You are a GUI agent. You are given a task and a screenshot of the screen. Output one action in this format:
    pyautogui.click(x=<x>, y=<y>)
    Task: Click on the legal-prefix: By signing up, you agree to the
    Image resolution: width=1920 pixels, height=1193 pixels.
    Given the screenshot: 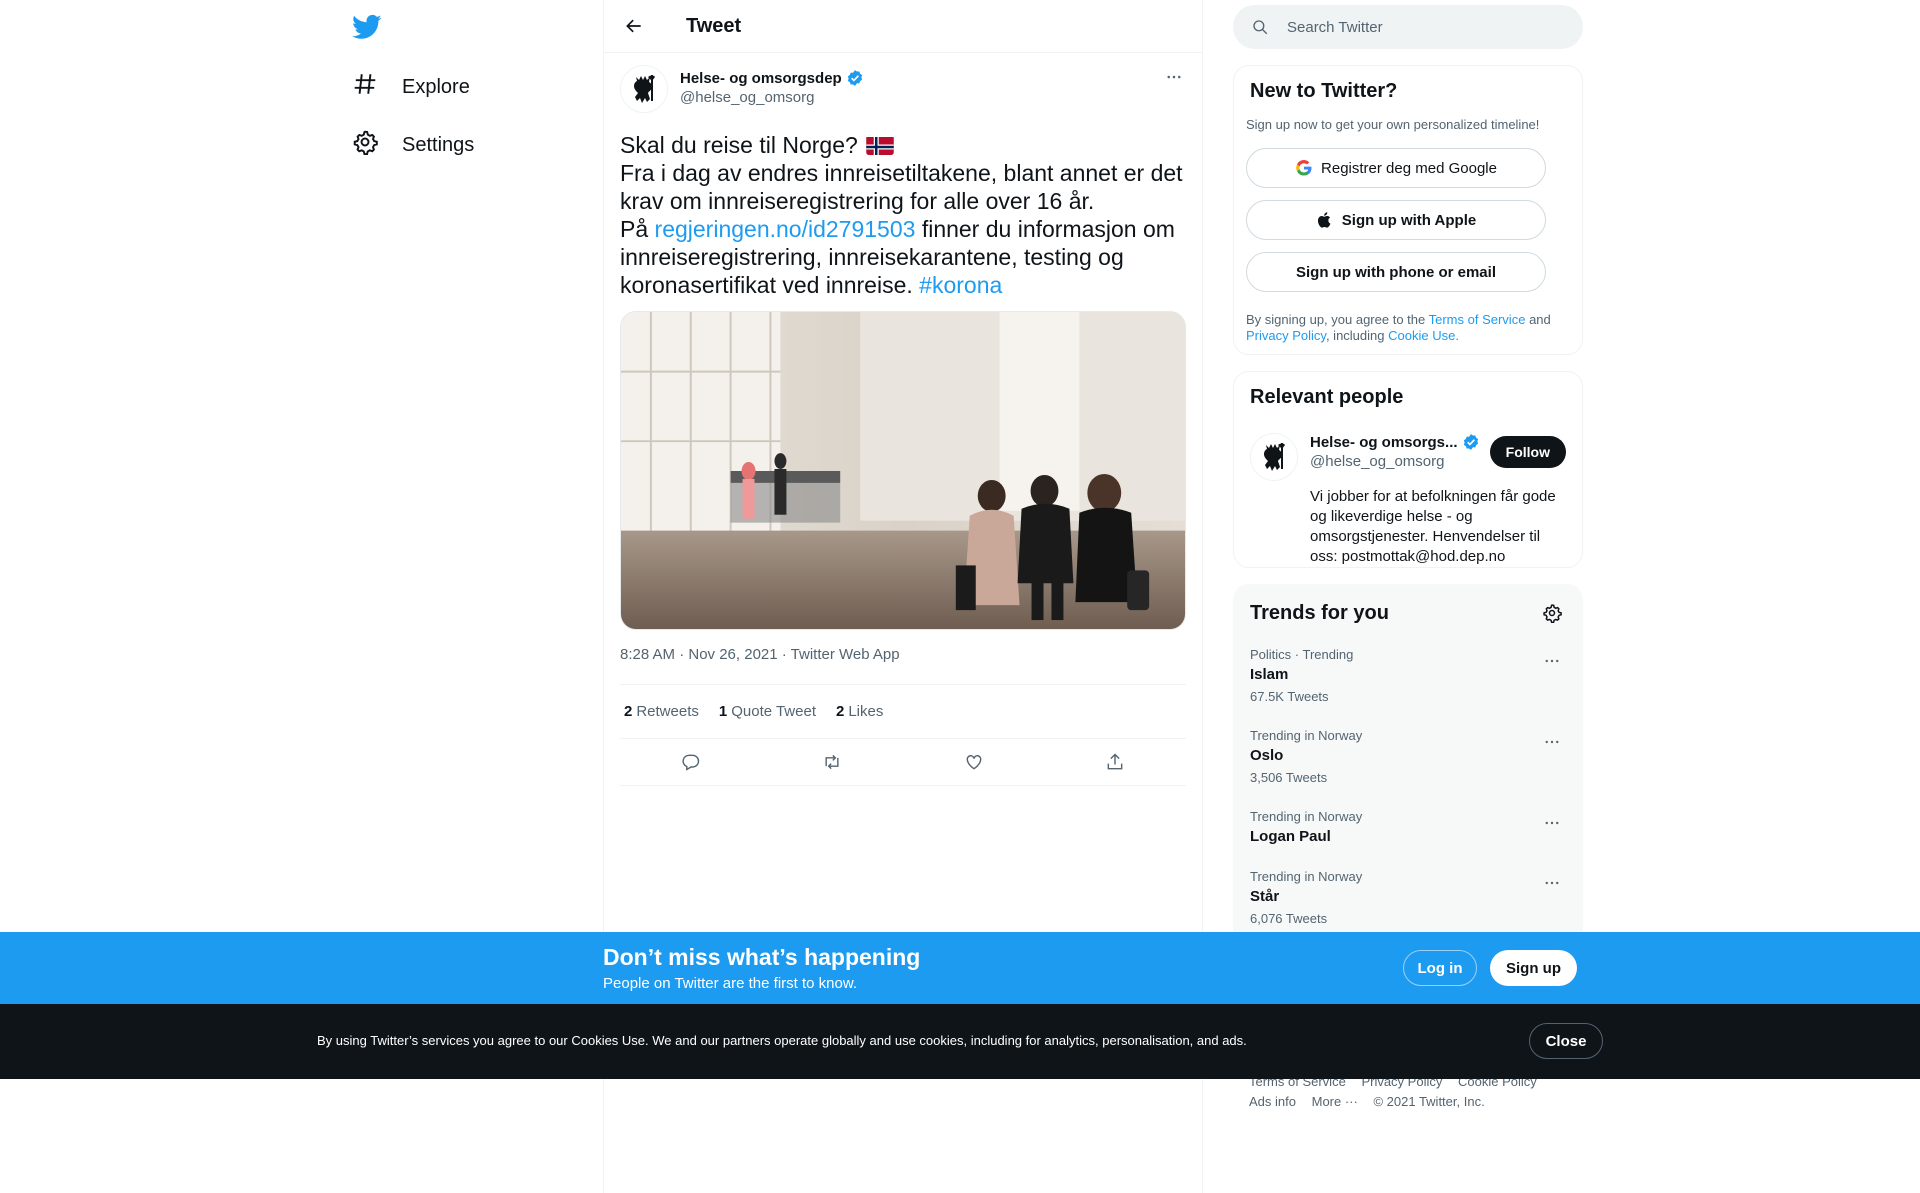 What is the action you would take?
    pyautogui.click(x=1336, y=319)
    